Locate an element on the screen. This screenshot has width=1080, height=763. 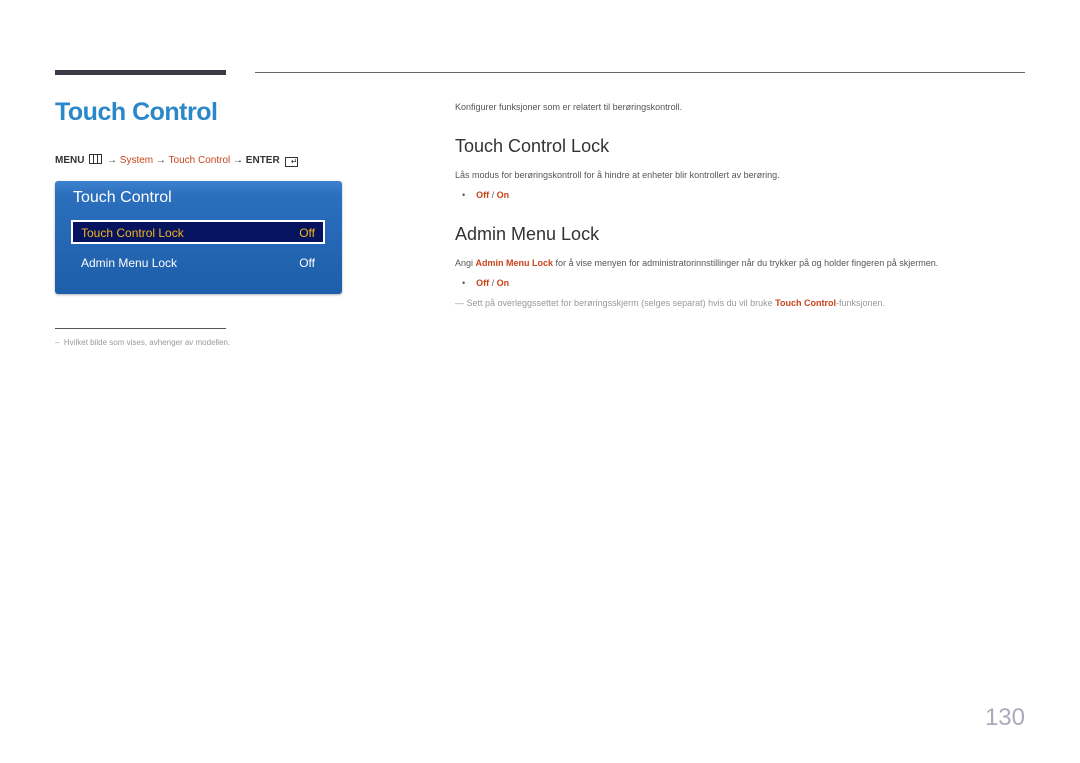
header-rule-thick is located at coordinates (140, 72).